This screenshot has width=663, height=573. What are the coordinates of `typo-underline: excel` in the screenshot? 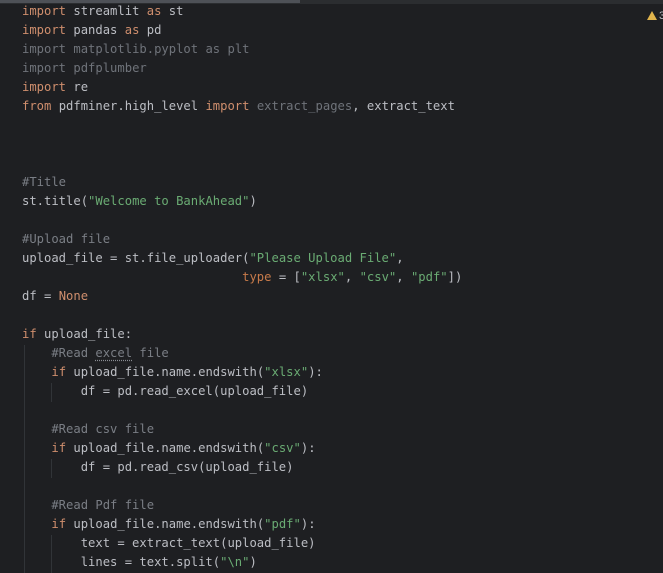 It's located at (114, 353).